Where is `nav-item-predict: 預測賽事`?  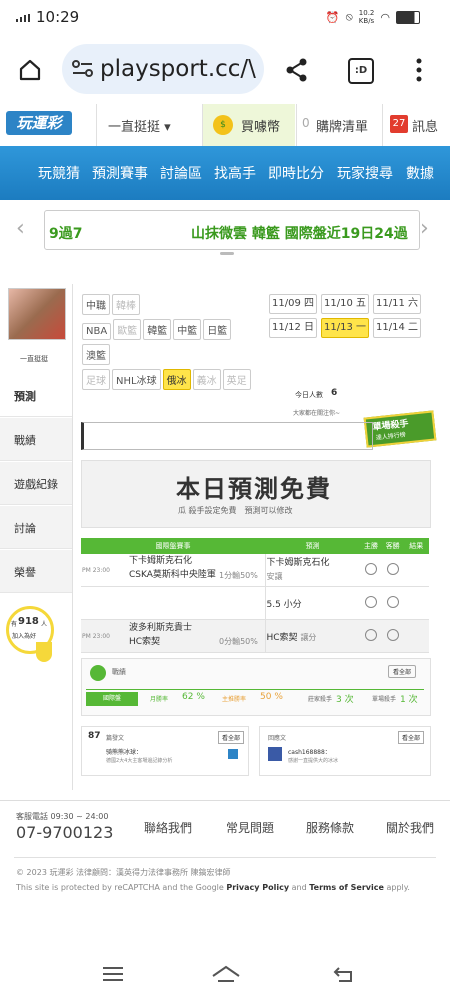
nav-item-predict: 預測賽事 is located at coordinates (120, 173).